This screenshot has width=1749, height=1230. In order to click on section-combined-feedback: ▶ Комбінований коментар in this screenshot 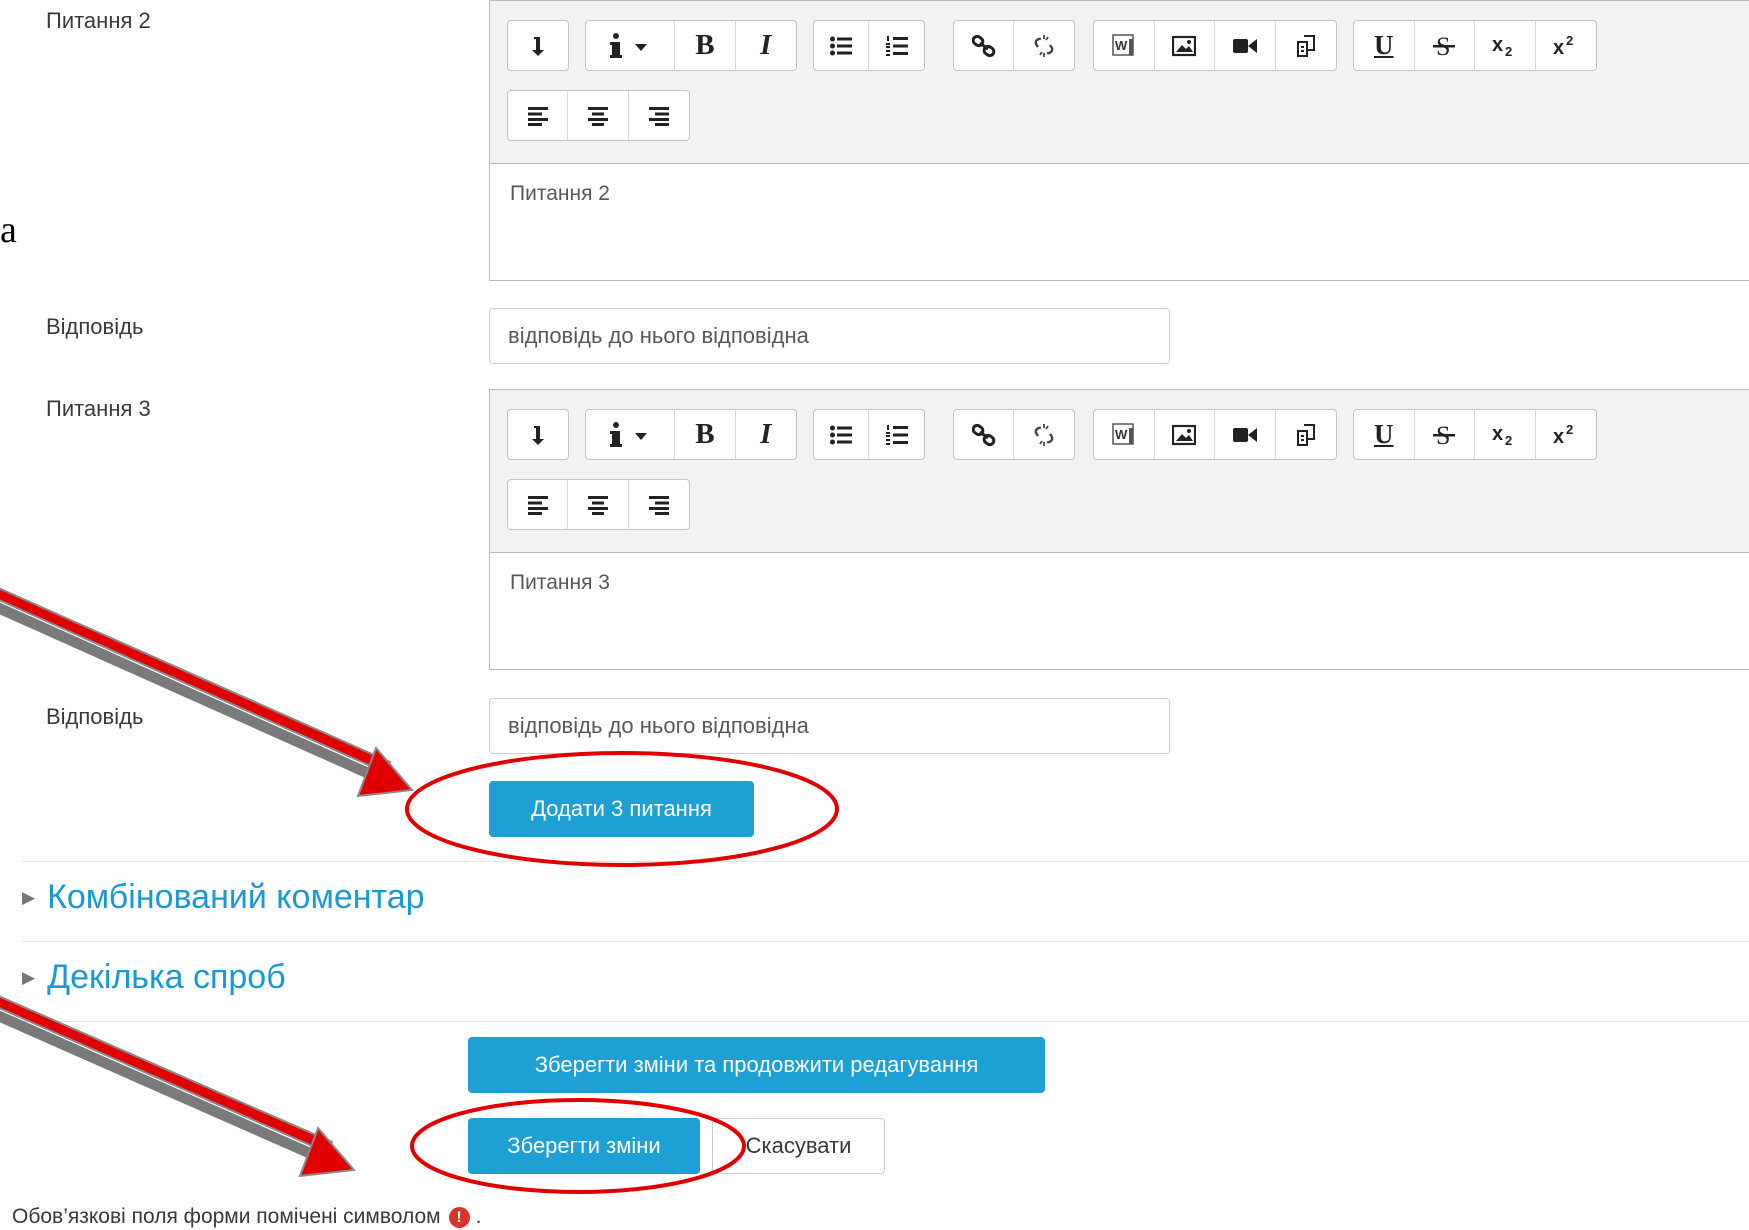, I will do `click(223, 897)`.